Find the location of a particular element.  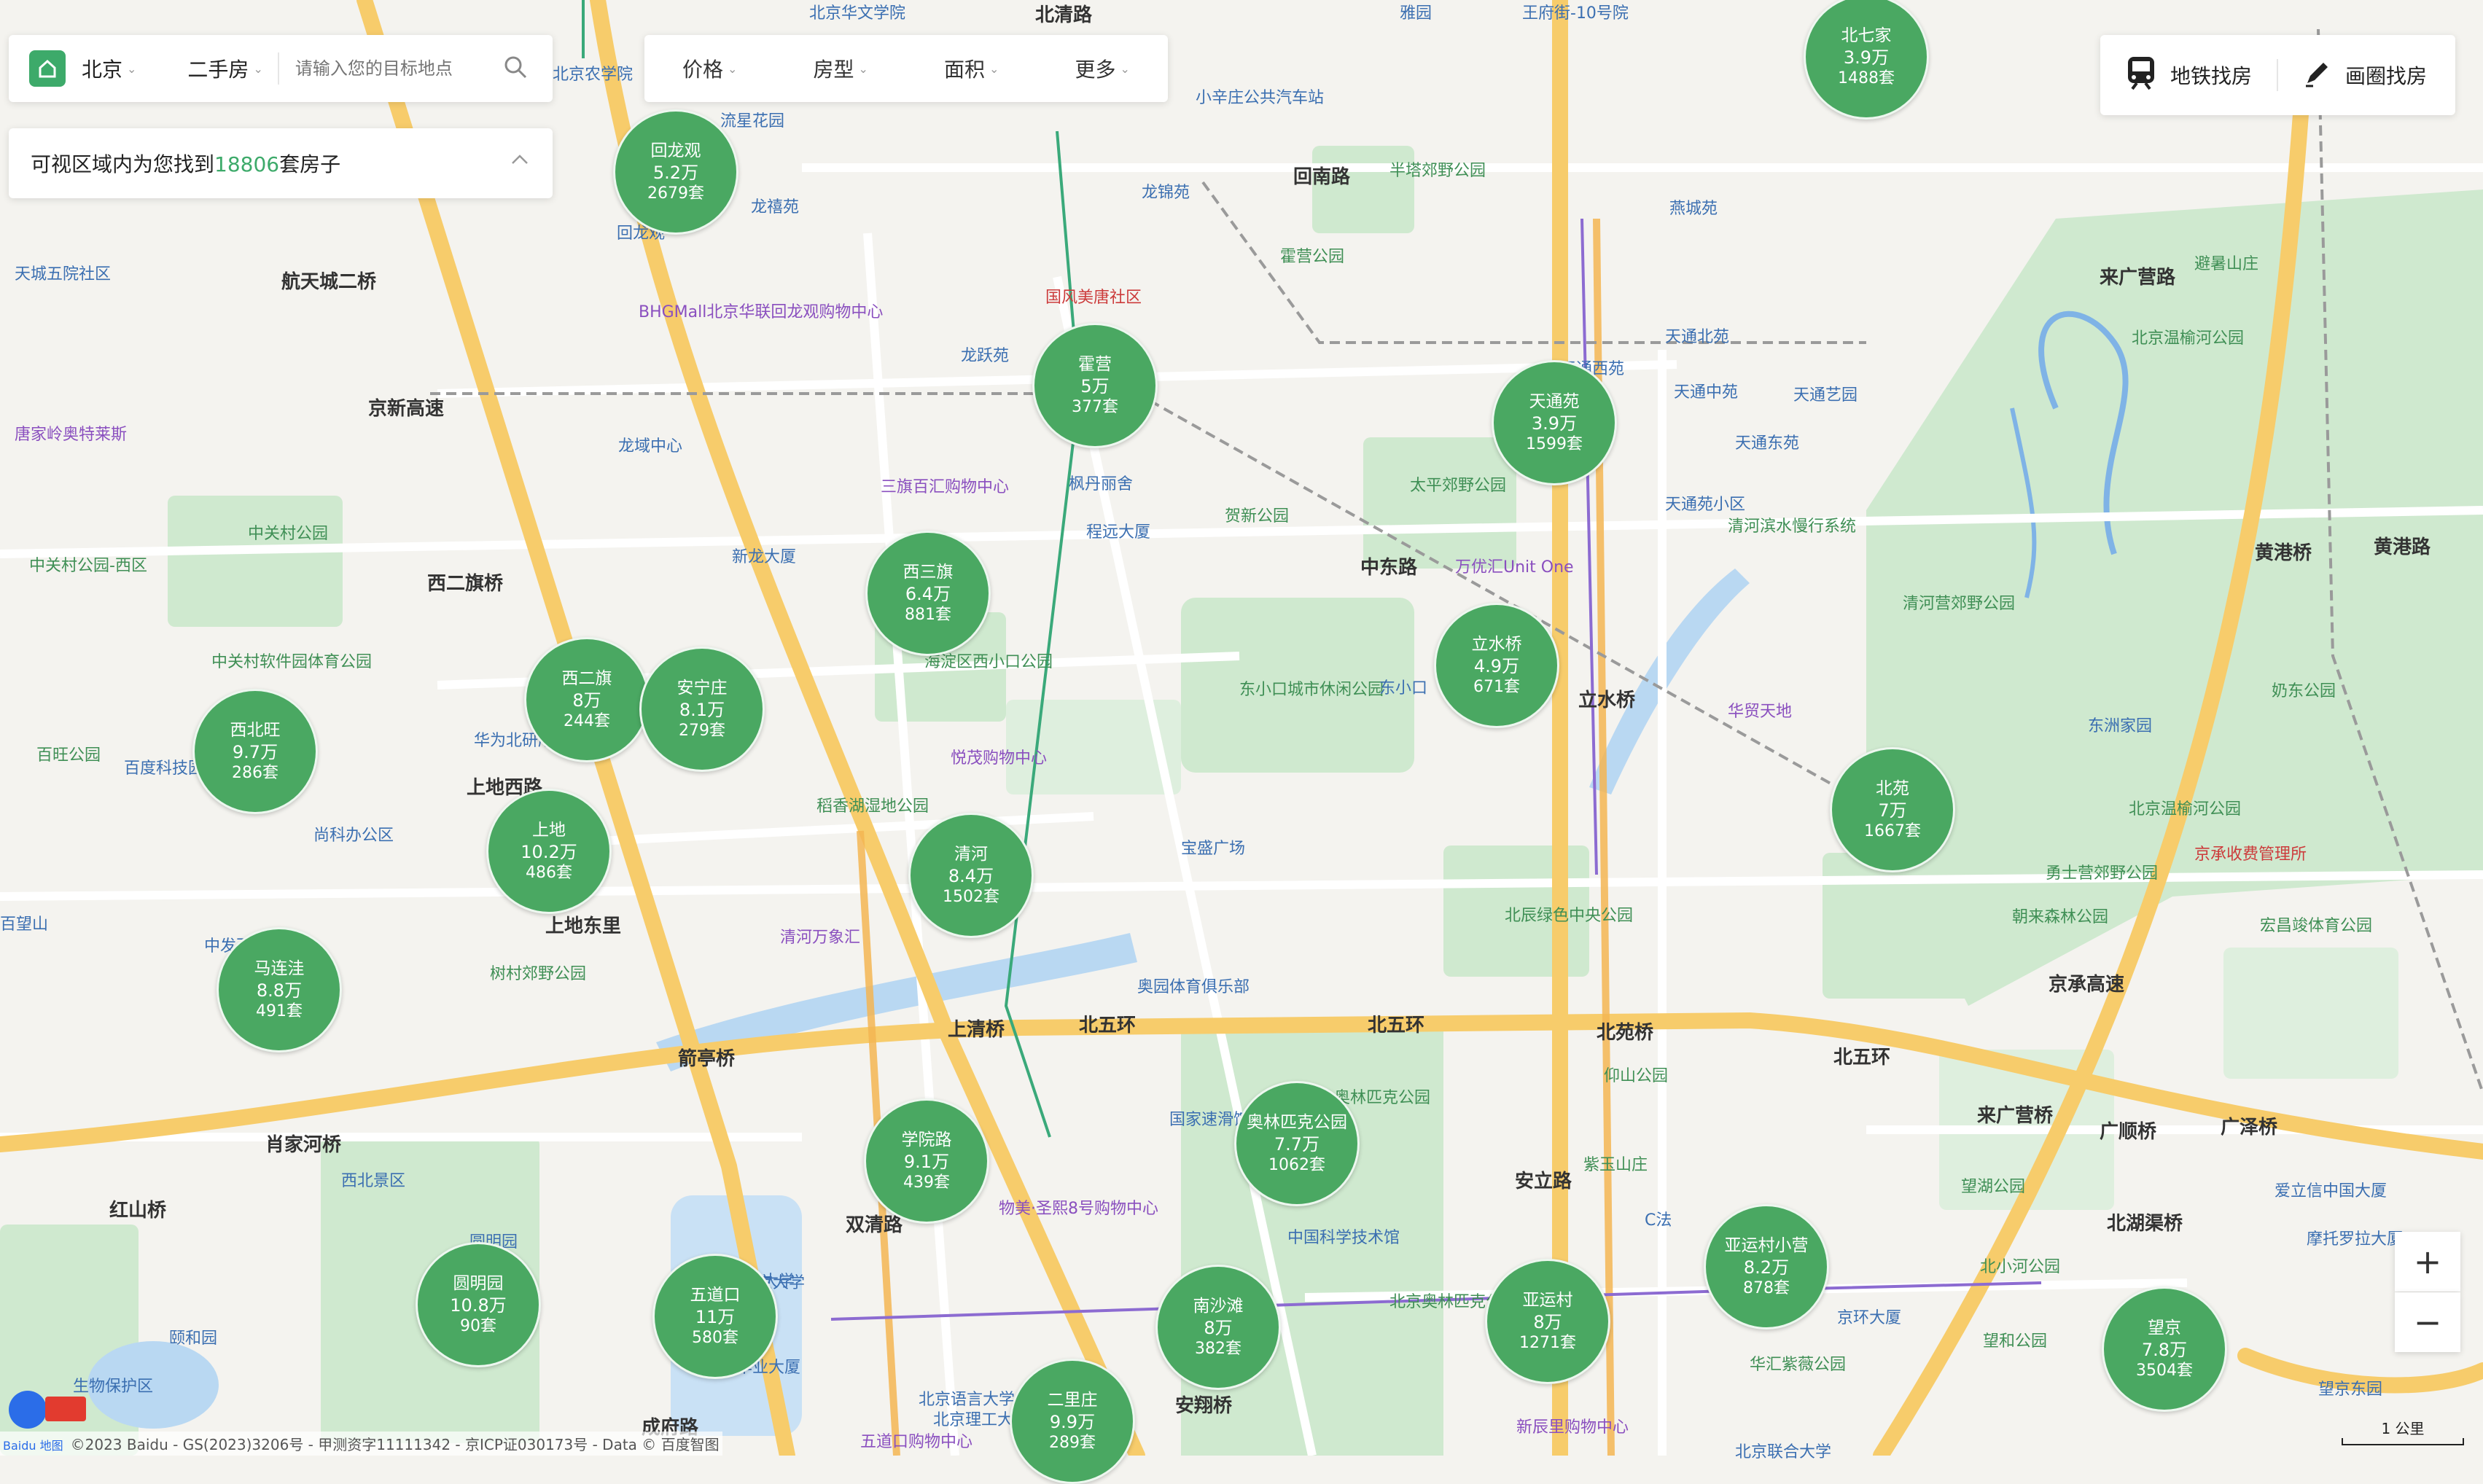

road-label: 黄港桥 is located at coordinates (2283, 551).